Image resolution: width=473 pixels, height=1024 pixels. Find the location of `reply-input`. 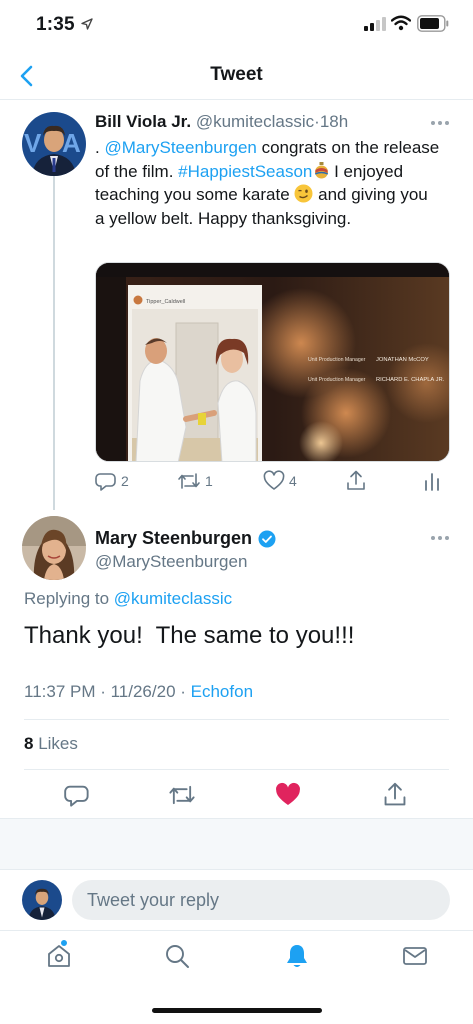

reply-input is located at coordinates (261, 900).